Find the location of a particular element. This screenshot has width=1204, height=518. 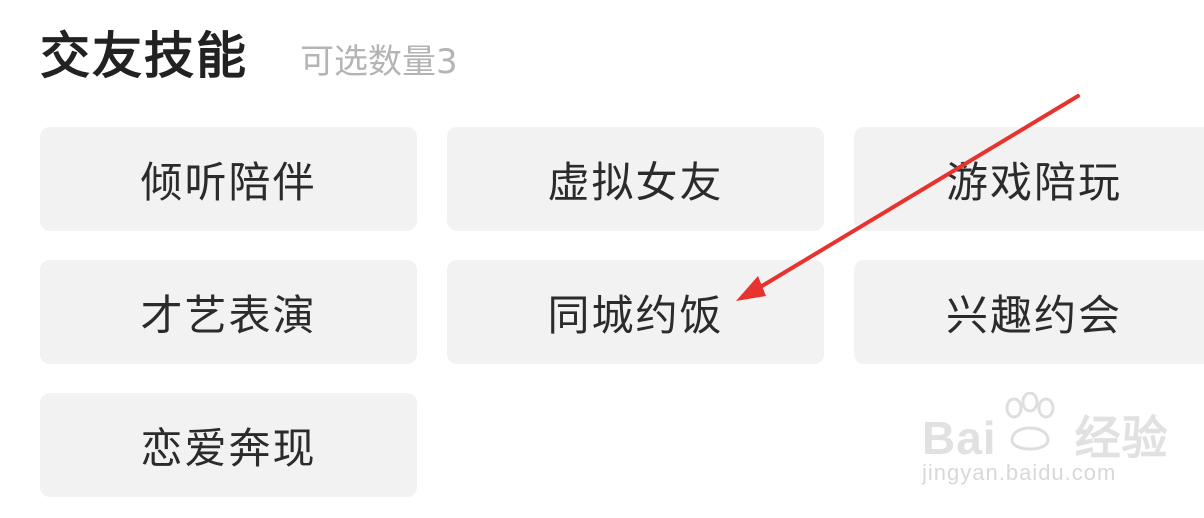

section-header: 交友技能 可选数量3 is located at coordinates (249, 56).